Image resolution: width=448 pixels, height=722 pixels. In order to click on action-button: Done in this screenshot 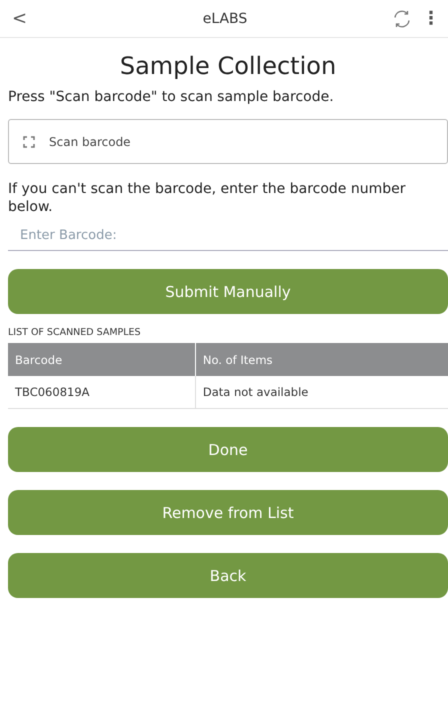, I will do `click(228, 449)`.